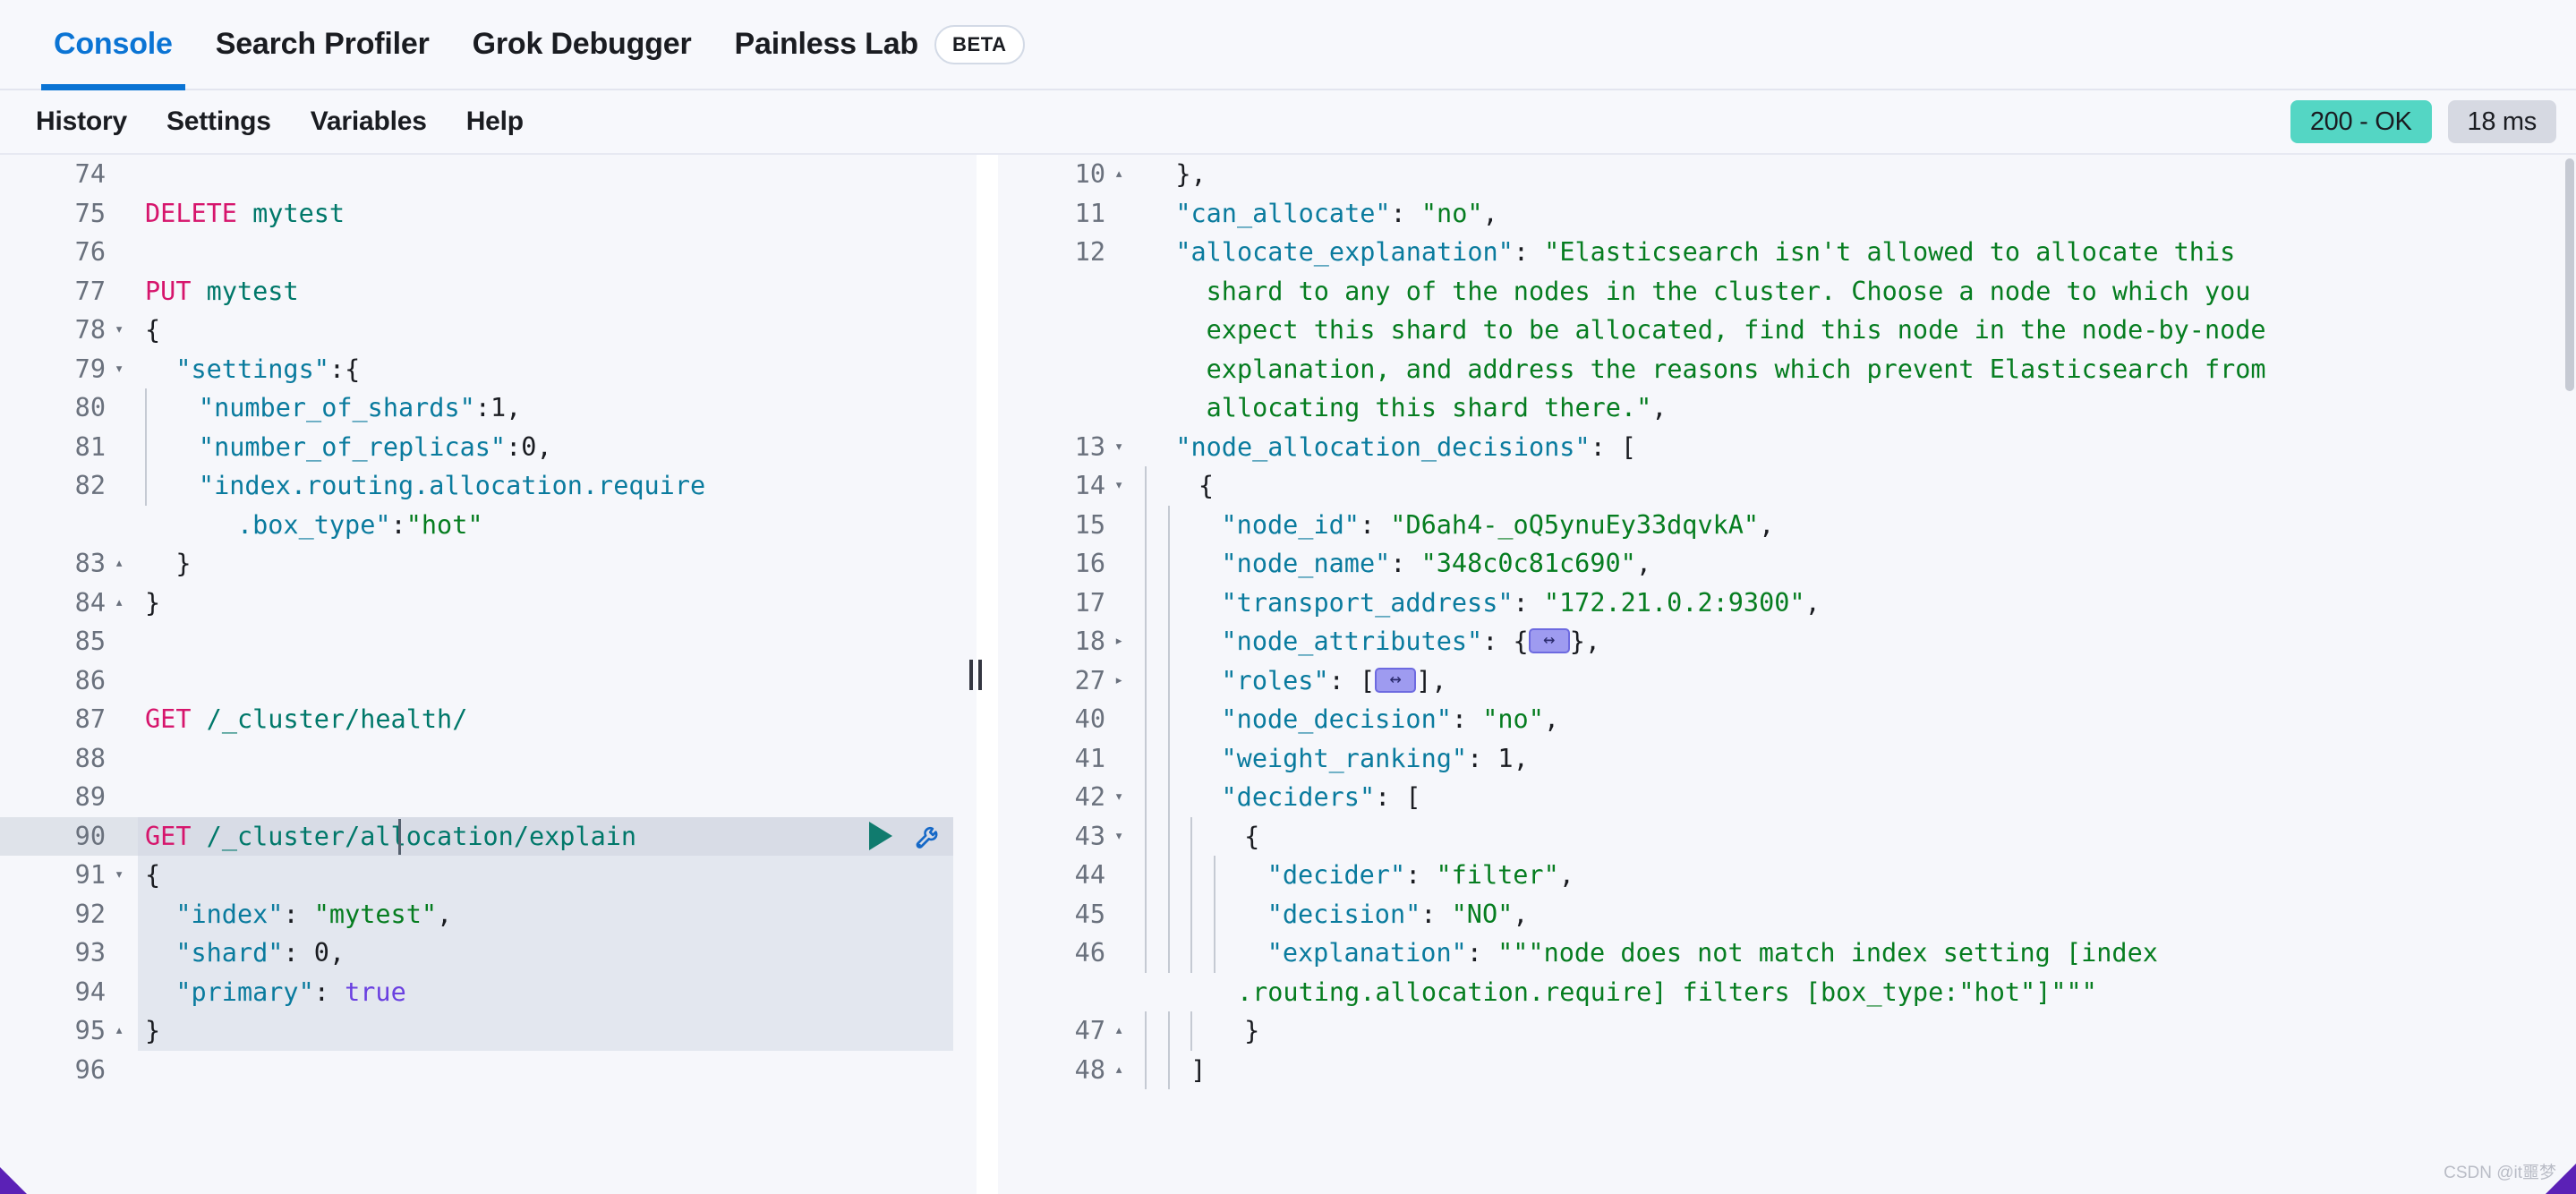  I want to click on code-line: 40 "node_decision": "no",, so click(1787, 719).